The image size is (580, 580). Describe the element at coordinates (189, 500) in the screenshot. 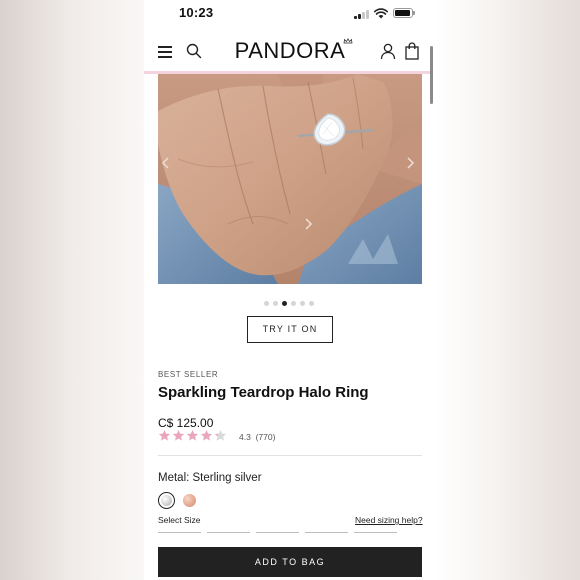

I see `swatch-rose-gold` at that location.